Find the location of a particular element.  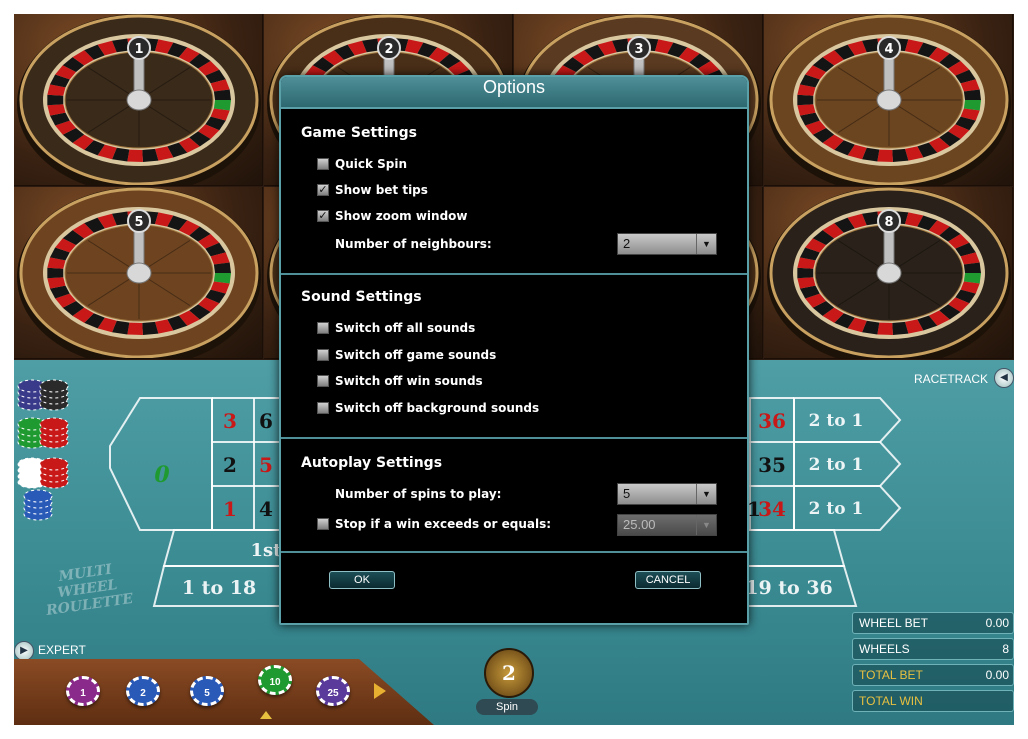

zero-number: 0 is located at coordinates (162, 475).